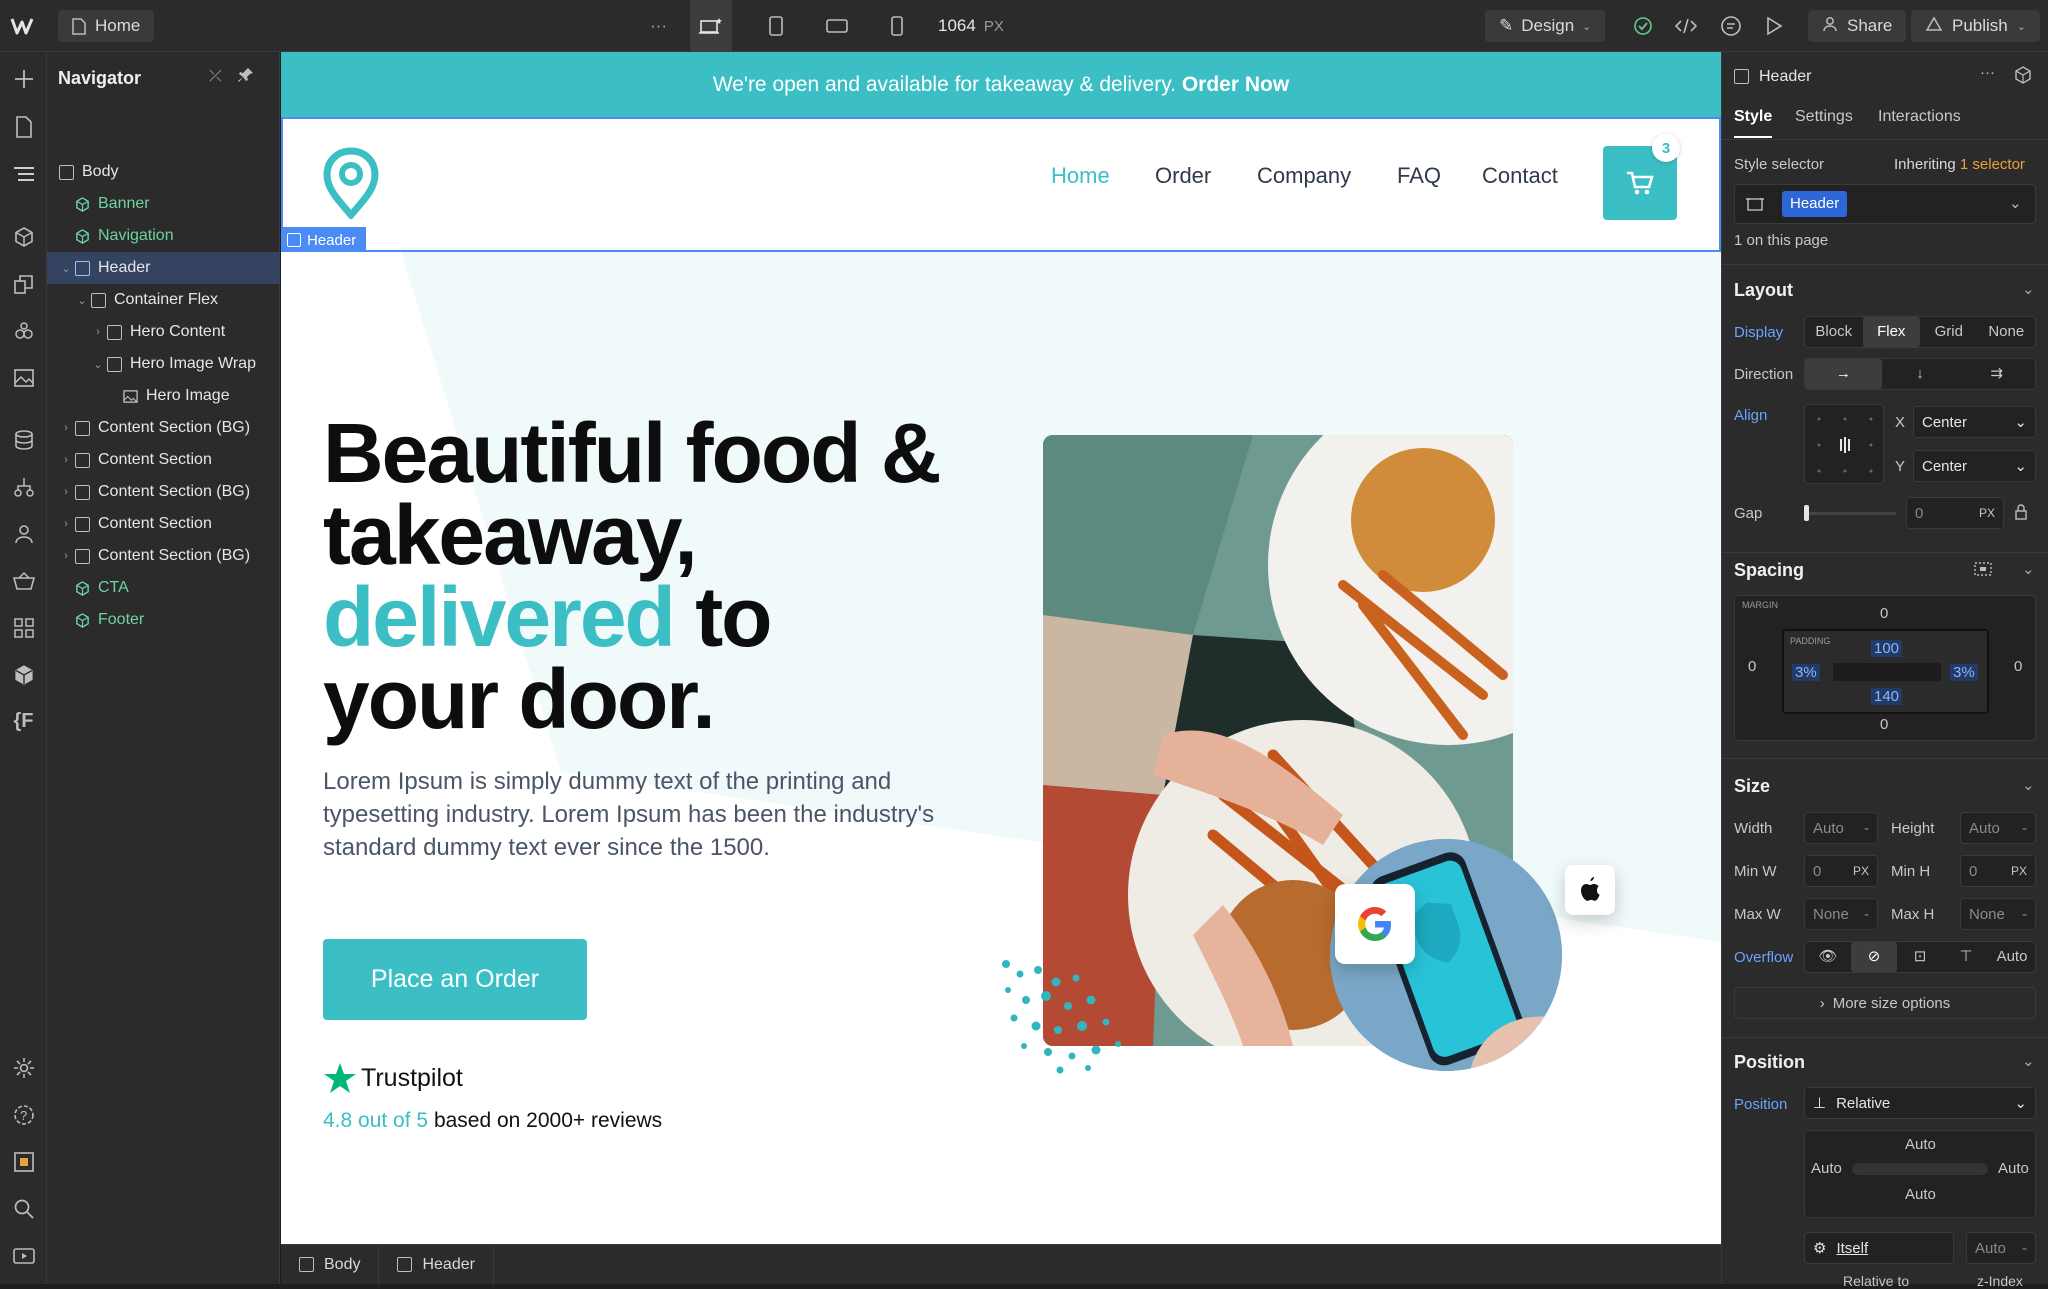 The height and width of the screenshot is (1289, 2048). I want to click on box-icon, so click(23, 674).